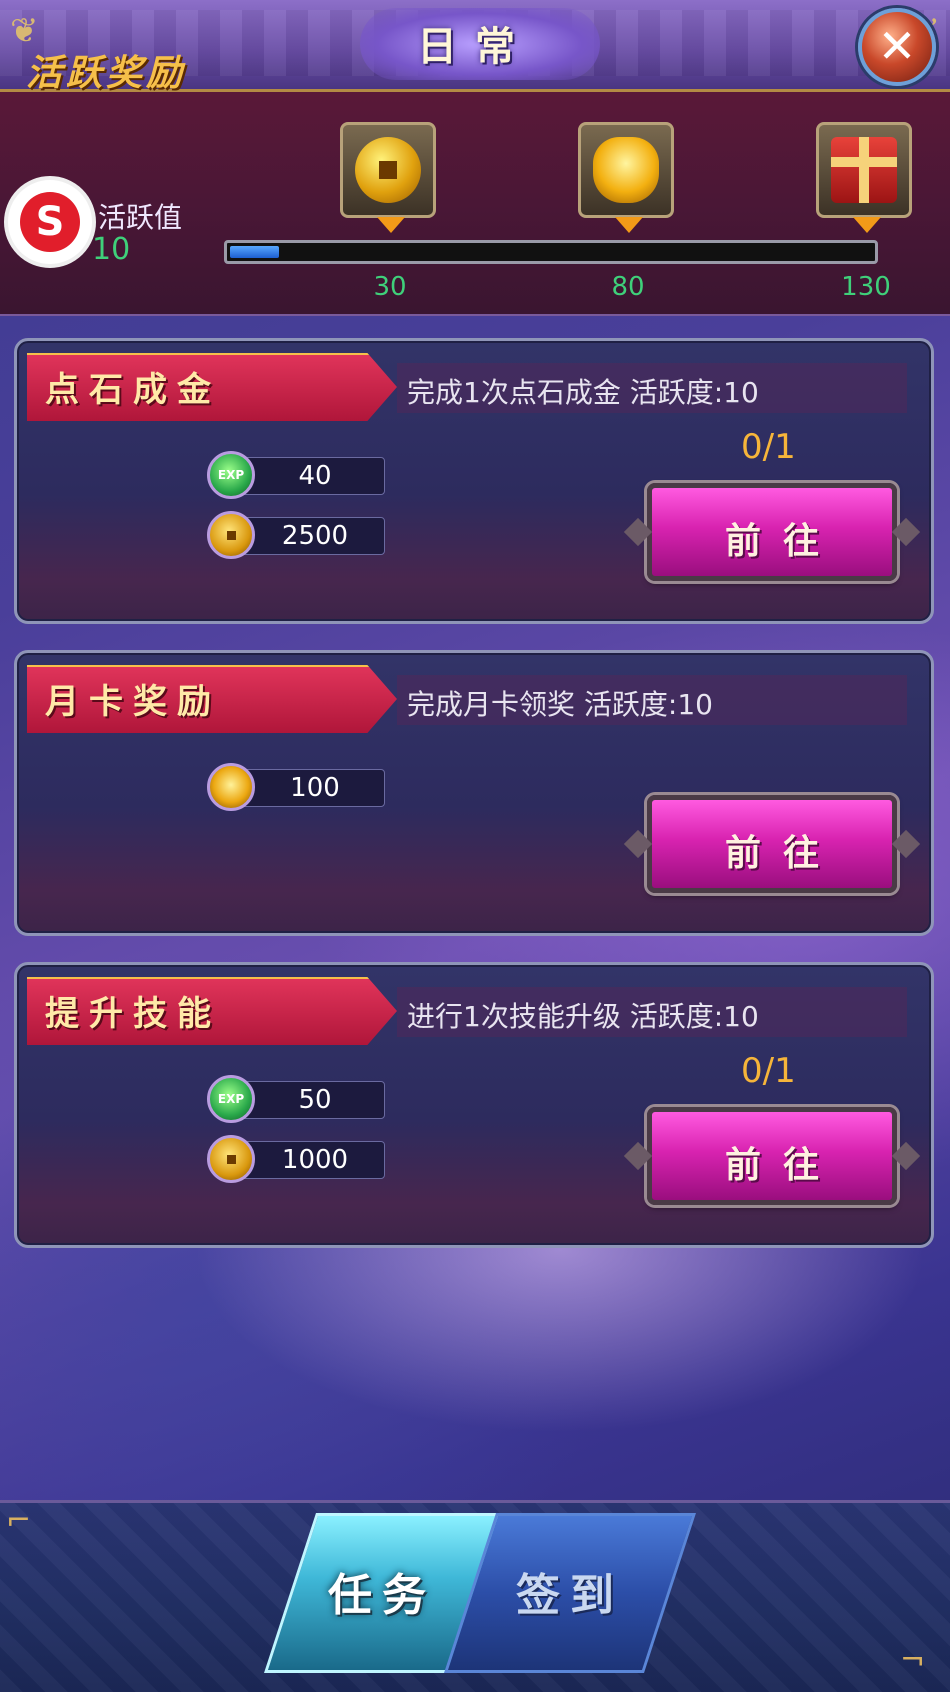 Image resolution: width=950 pixels, height=1692 pixels. I want to click on task-description: 完成月卡领奖 活跃度:10, so click(560, 704).